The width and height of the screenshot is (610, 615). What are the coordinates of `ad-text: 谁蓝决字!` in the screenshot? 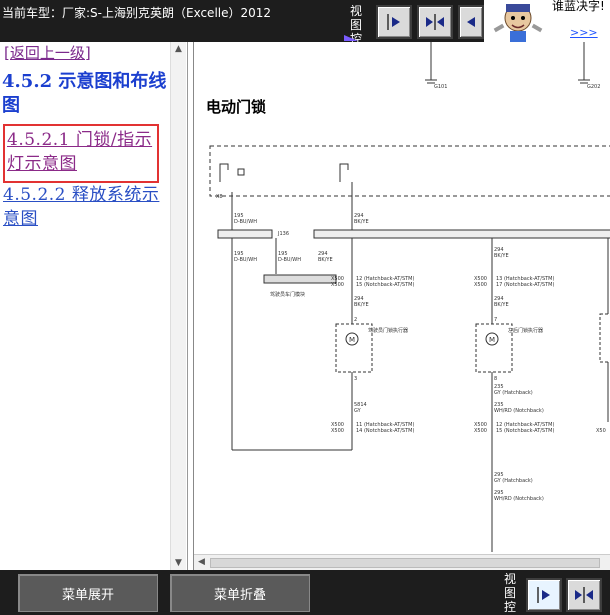 It's located at (578, 6).